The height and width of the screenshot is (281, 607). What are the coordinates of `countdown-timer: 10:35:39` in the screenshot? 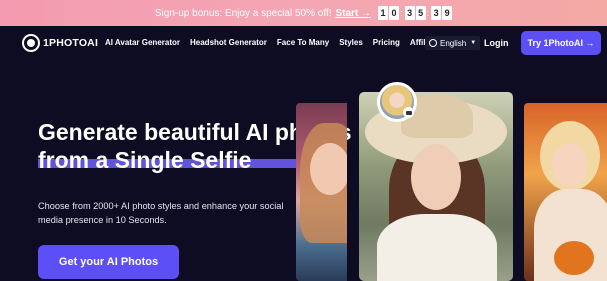 It's located at (415, 13).